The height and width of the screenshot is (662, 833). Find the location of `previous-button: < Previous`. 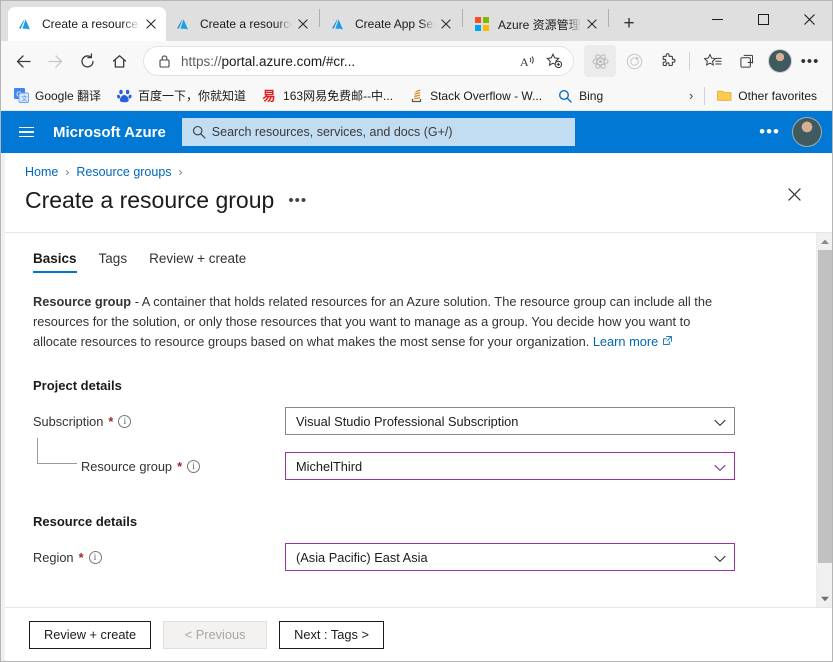

previous-button: < Previous is located at coordinates (215, 634).